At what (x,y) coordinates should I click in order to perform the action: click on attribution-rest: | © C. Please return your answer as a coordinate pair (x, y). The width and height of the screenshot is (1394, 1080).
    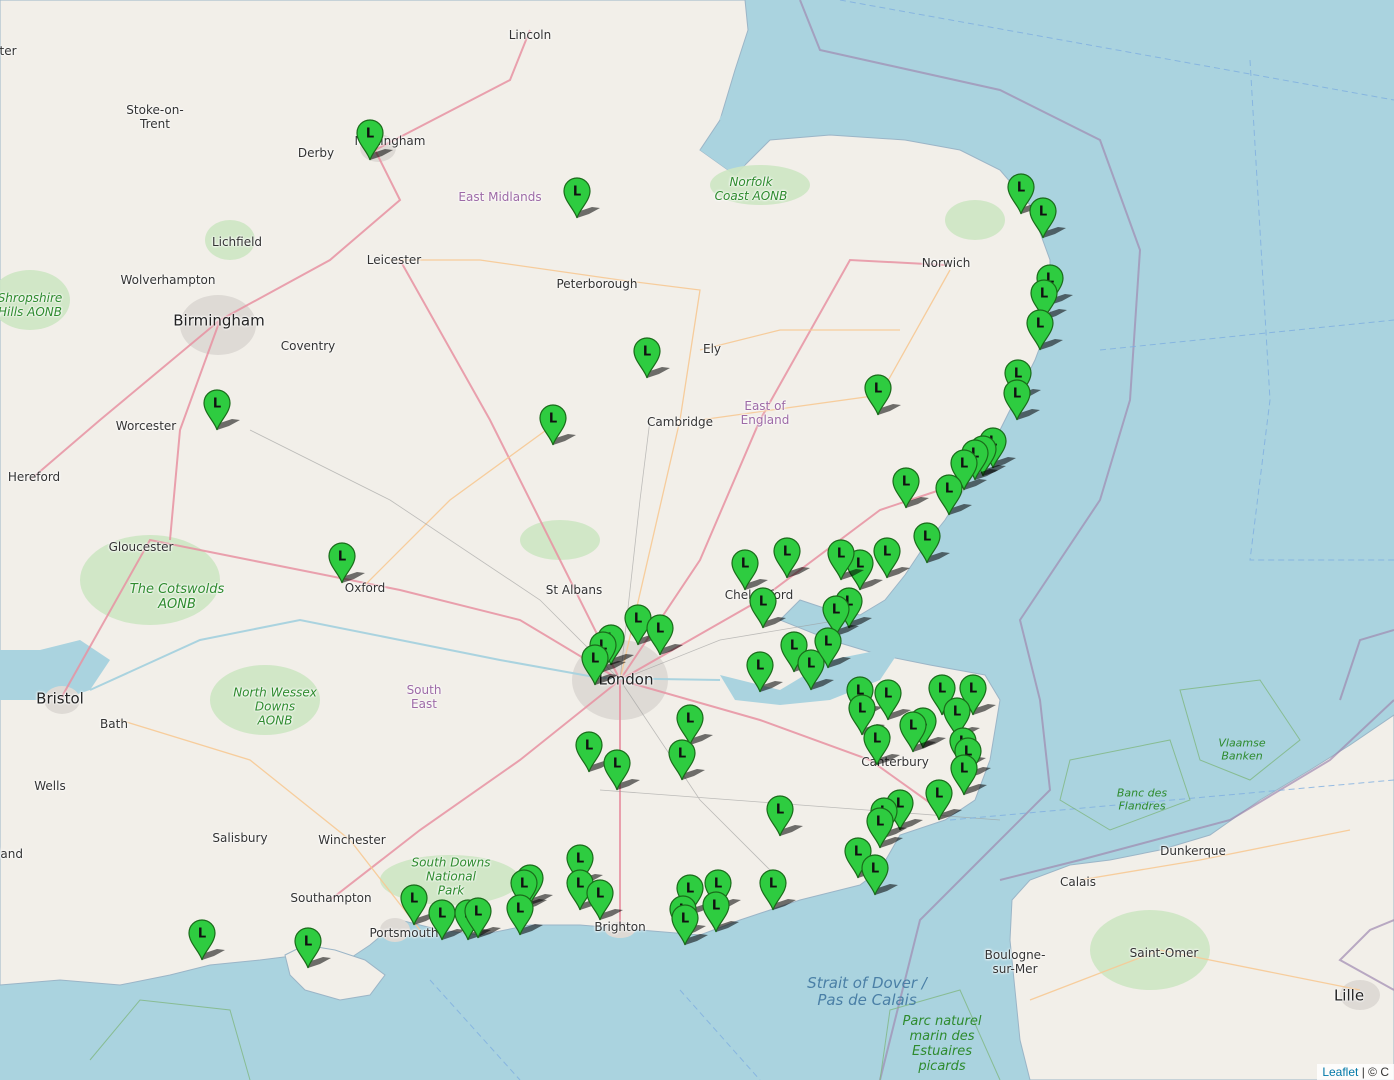
    Looking at the image, I should click on (1373, 1072).